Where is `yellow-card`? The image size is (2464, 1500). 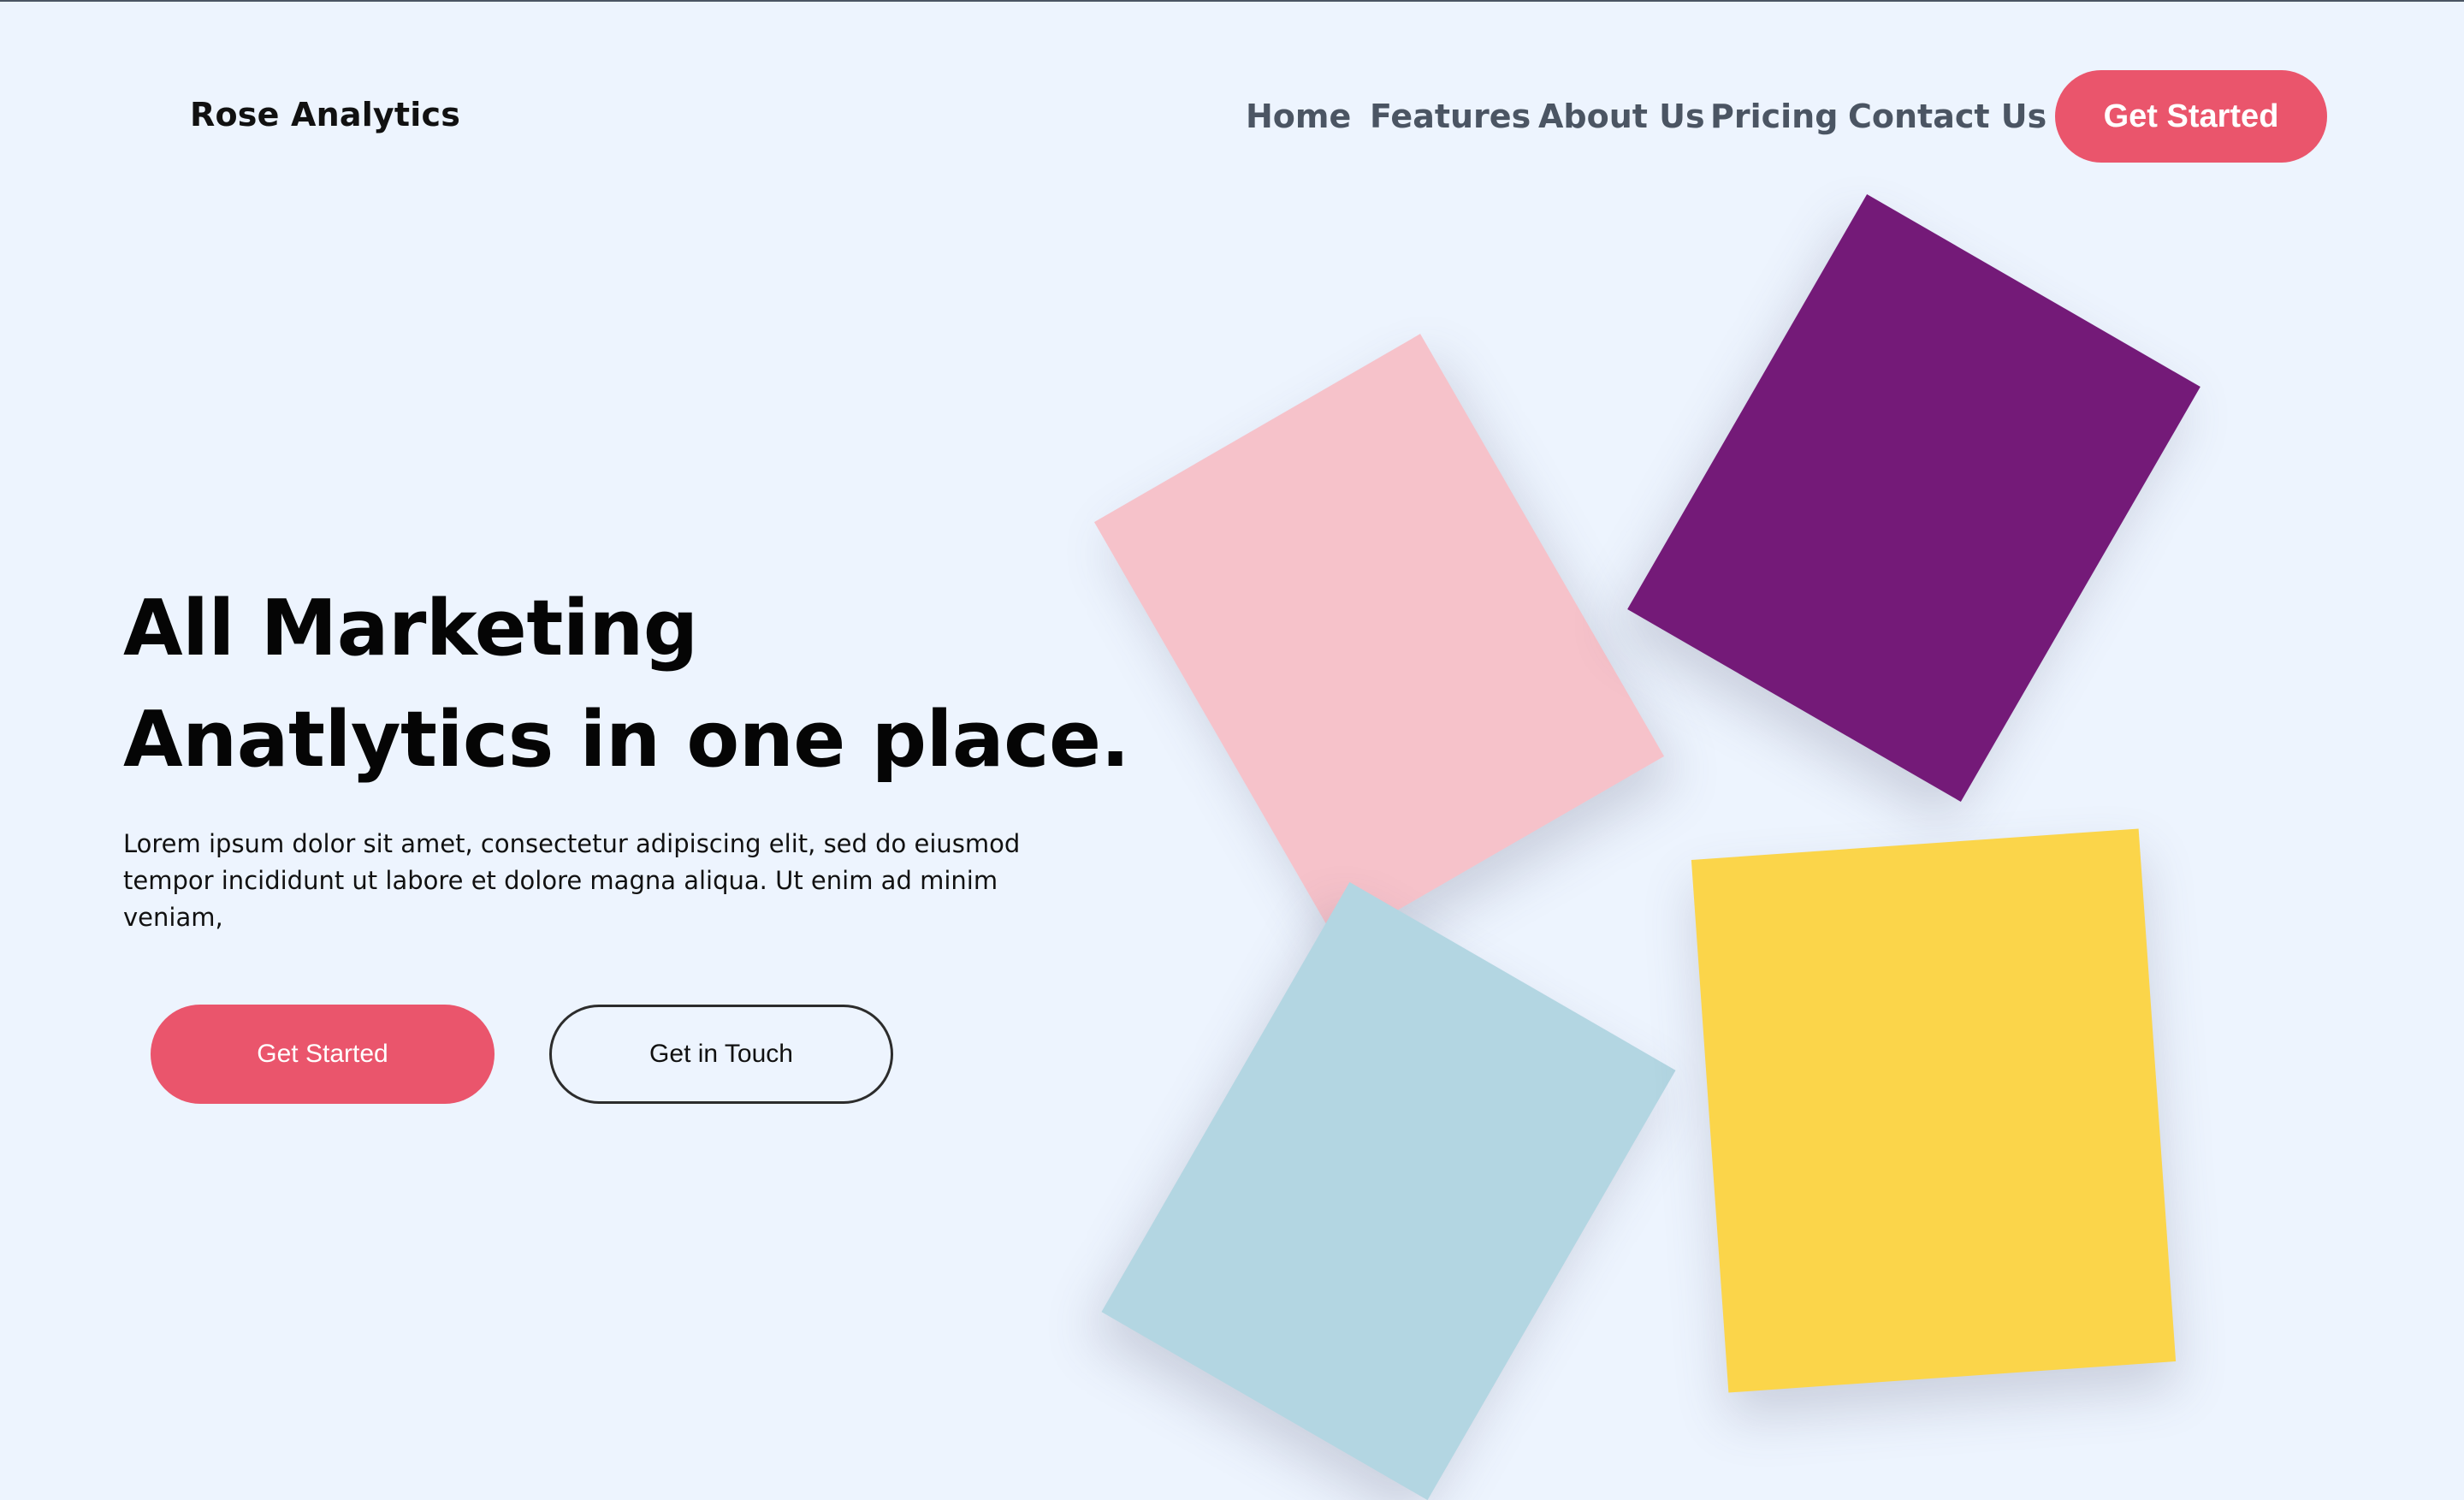
yellow-card is located at coordinates (1934, 1111).